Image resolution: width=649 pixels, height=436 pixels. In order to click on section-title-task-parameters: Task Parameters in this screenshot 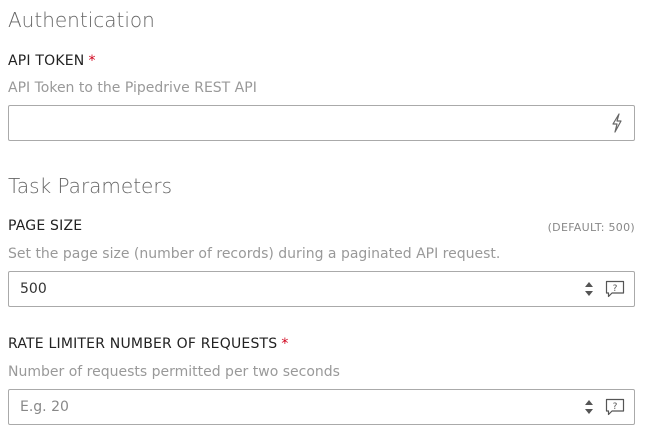, I will do `click(90, 186)`.